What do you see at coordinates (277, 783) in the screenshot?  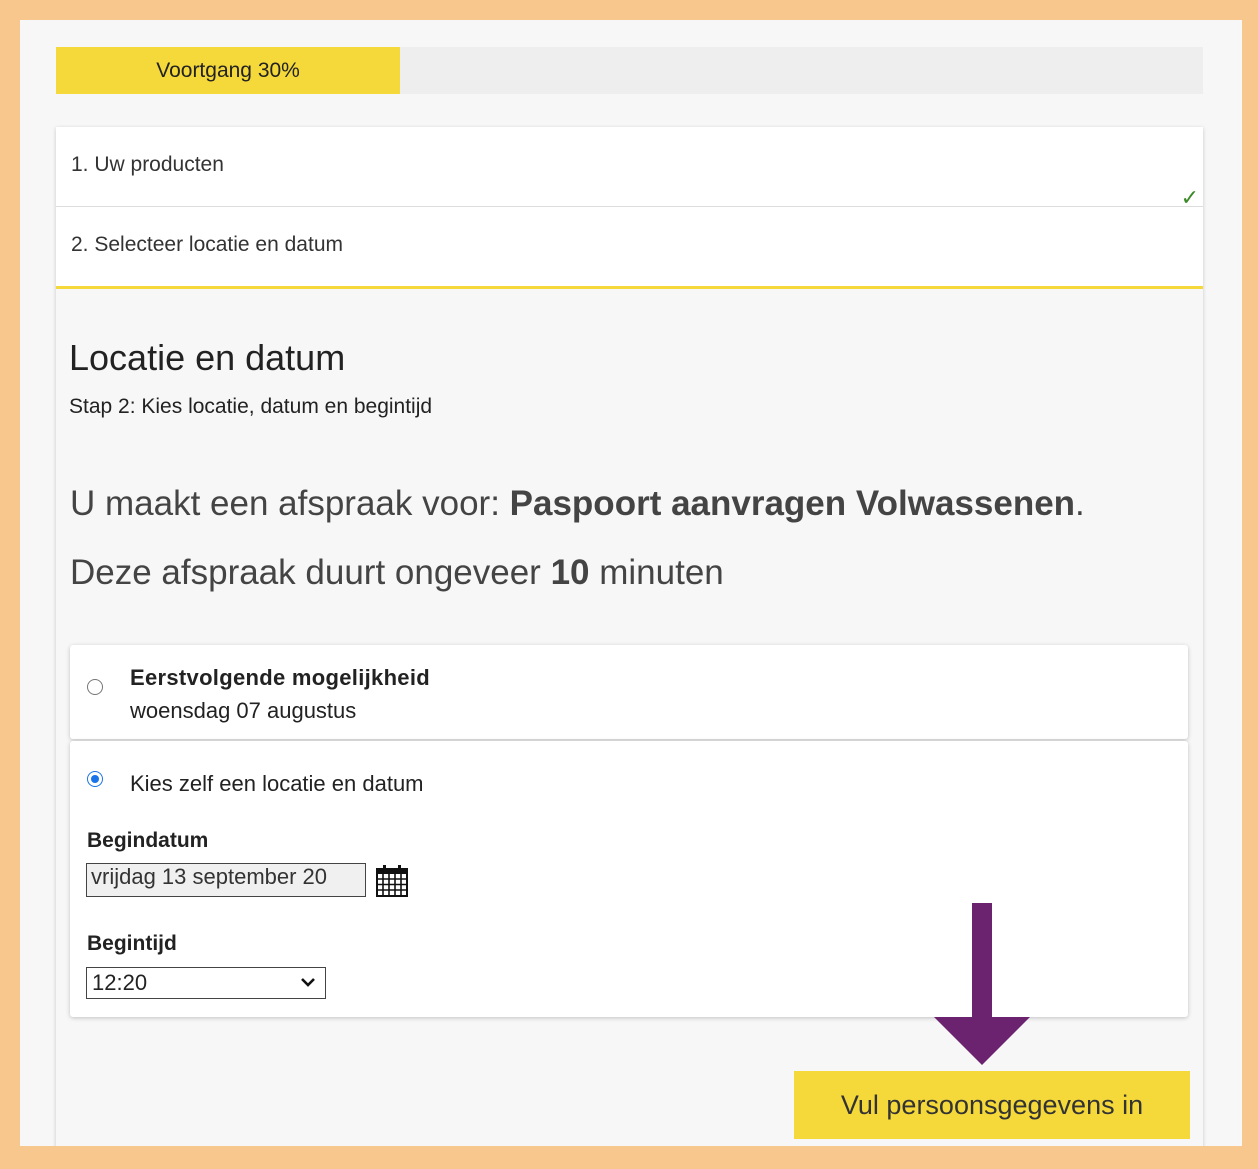 I see `option-label: Kies zelf een locatie en datum` at bounding box center [277, 783].